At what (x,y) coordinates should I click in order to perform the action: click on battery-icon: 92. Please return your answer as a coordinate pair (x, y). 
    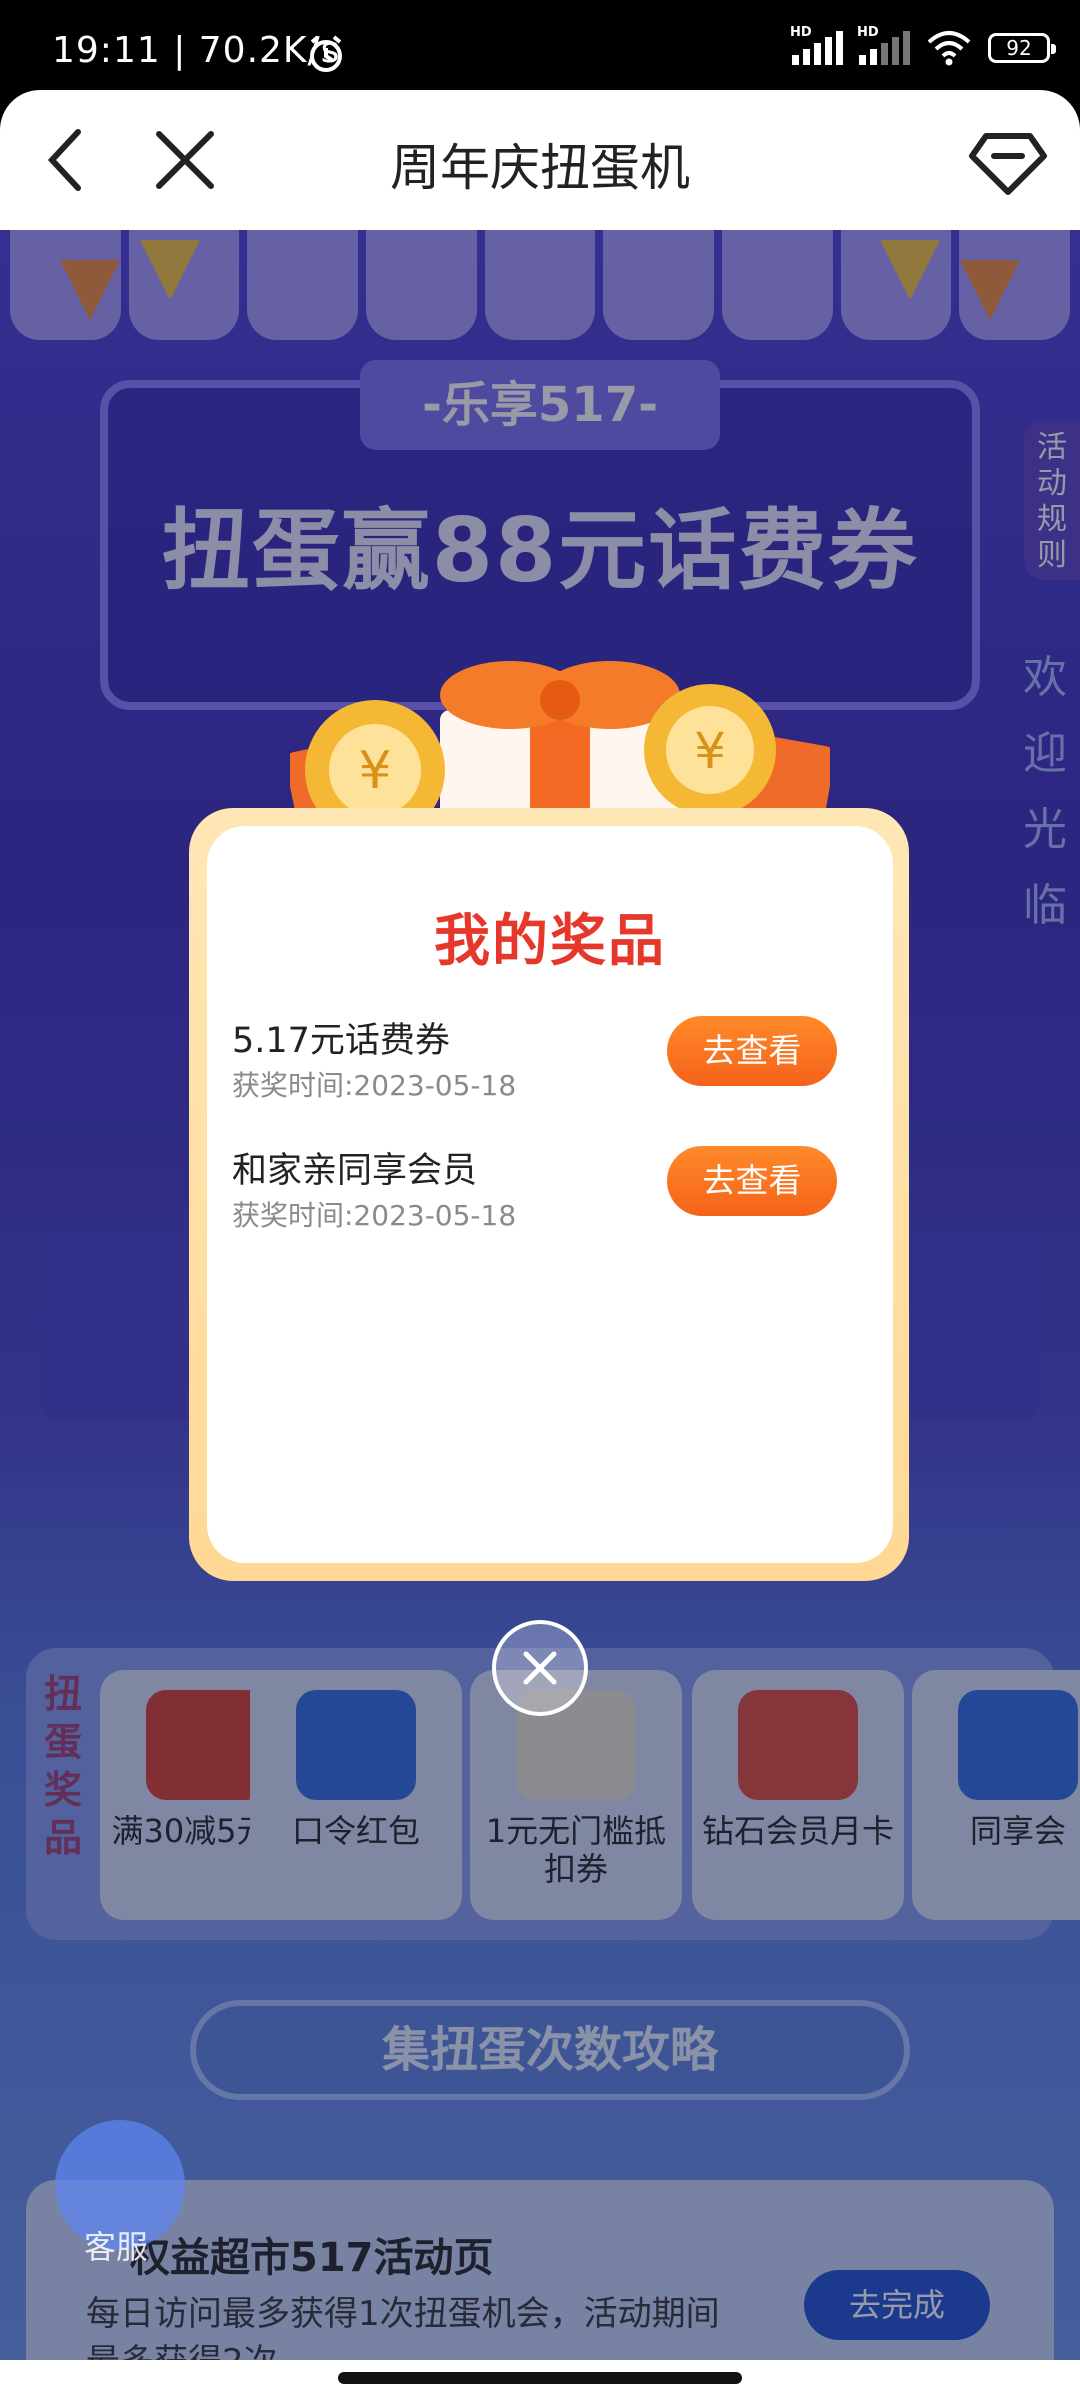
    Looking at the image, I should click on (1022, 48).